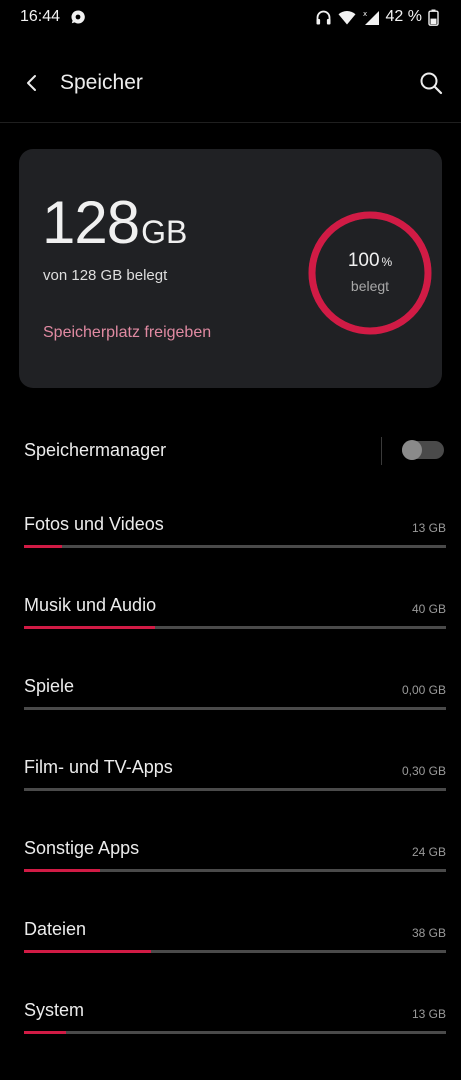 This screenshot has height=1080, width=461. What do you see at coordinates (101, 82) in the screenshot?
I see `page-title: Speicher` at bounding box center [101, 82].